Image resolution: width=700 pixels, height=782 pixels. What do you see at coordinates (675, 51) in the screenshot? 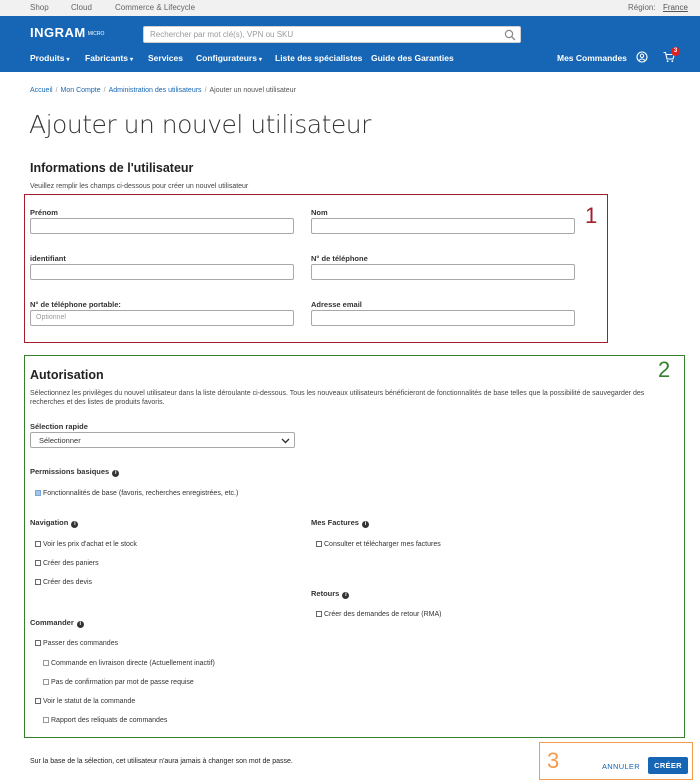
I see `cart-count-badge: 3` at bounding box center [675, 51].